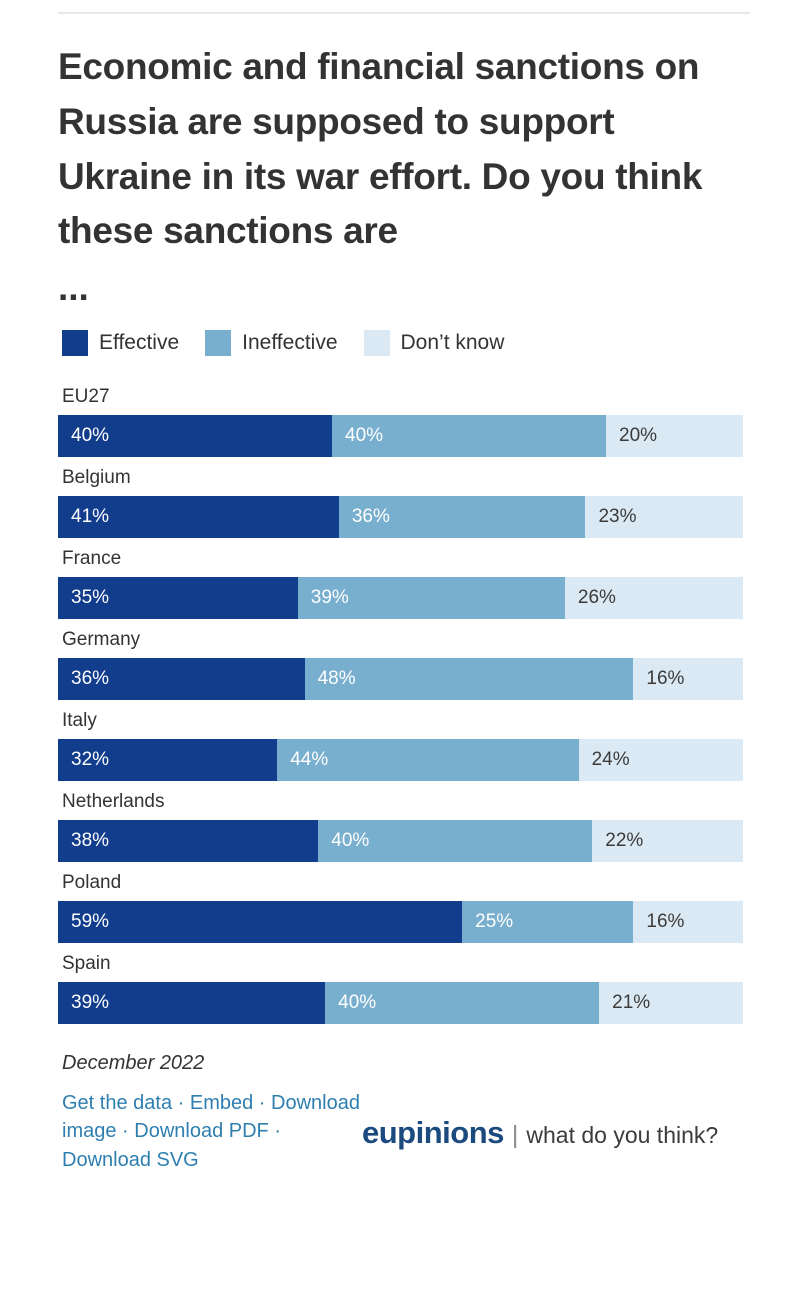  I want to click on bar-category-label: Italy, so click(79, 720).